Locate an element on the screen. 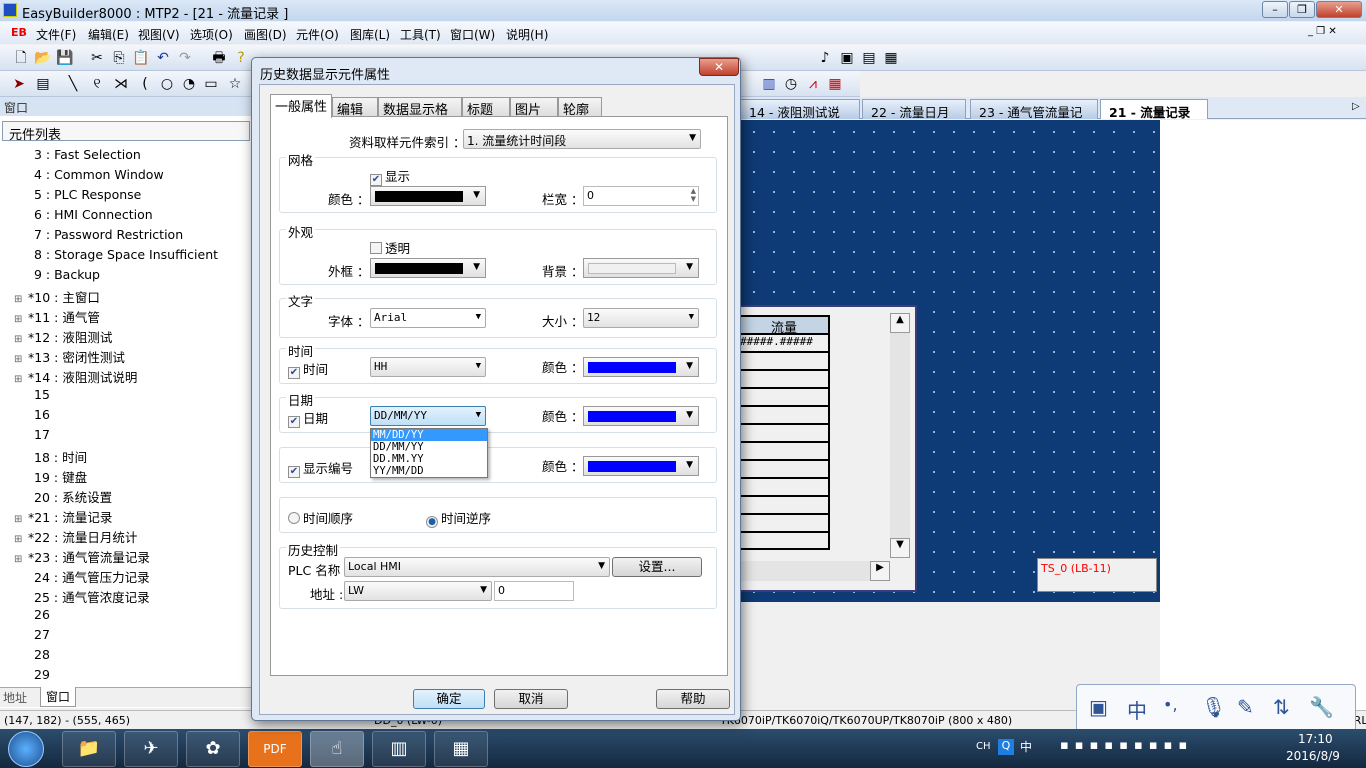 The height and width of the screenshot is (768, 1366). dialog-close-button: ✕ is located at coordinates (719, 67).